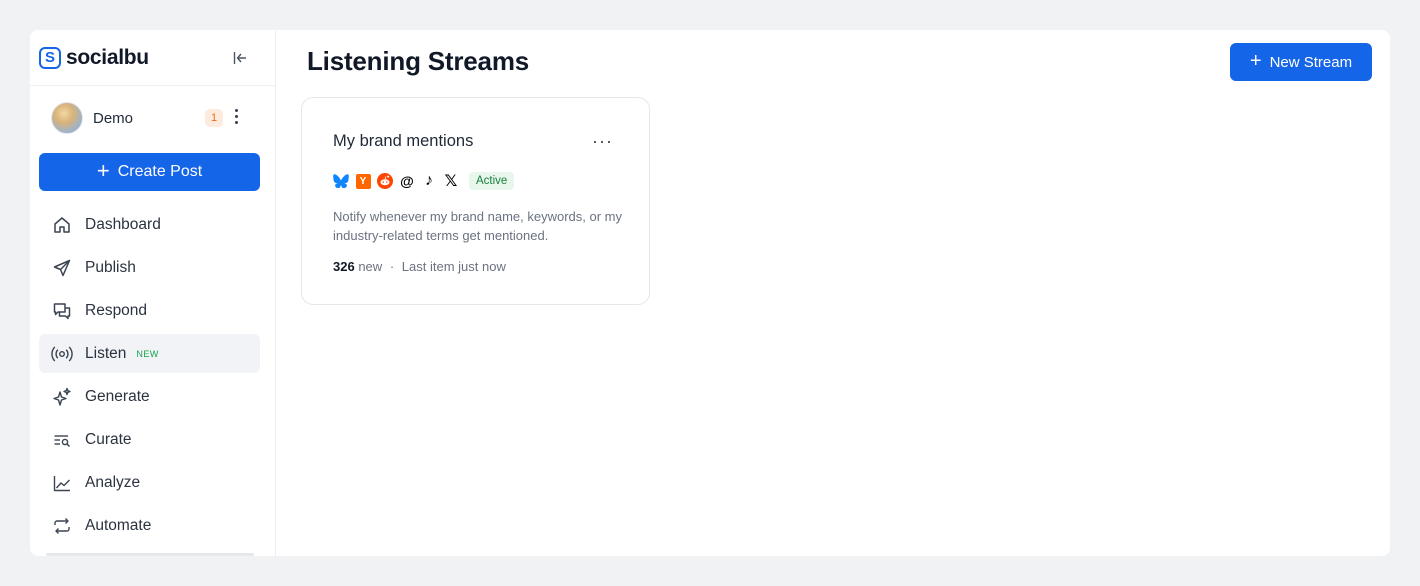 This screenshot has height=586, width=1420. I want to click on collapse-sidebar-button, so click(240, 58).